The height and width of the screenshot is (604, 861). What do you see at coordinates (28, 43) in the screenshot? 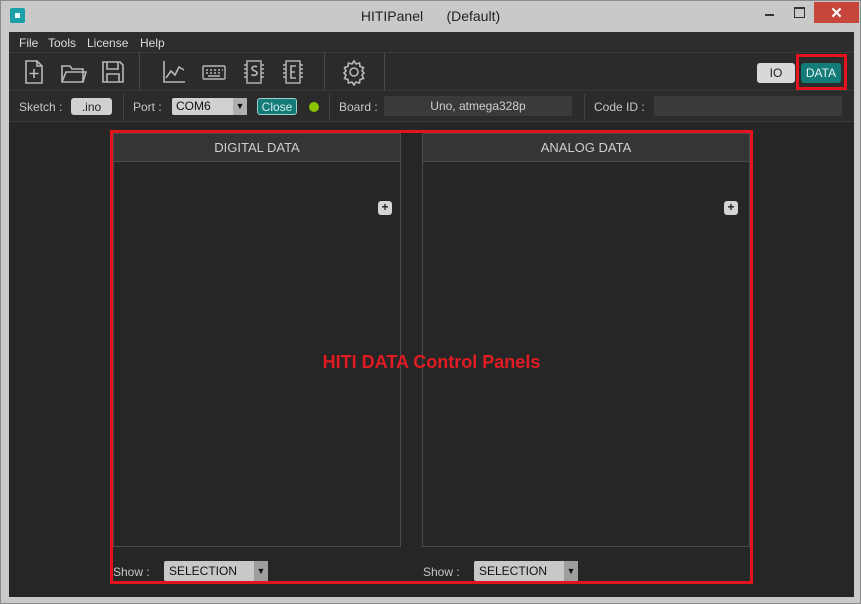
I see `menu-file: File` at bounding box center [28, 43].